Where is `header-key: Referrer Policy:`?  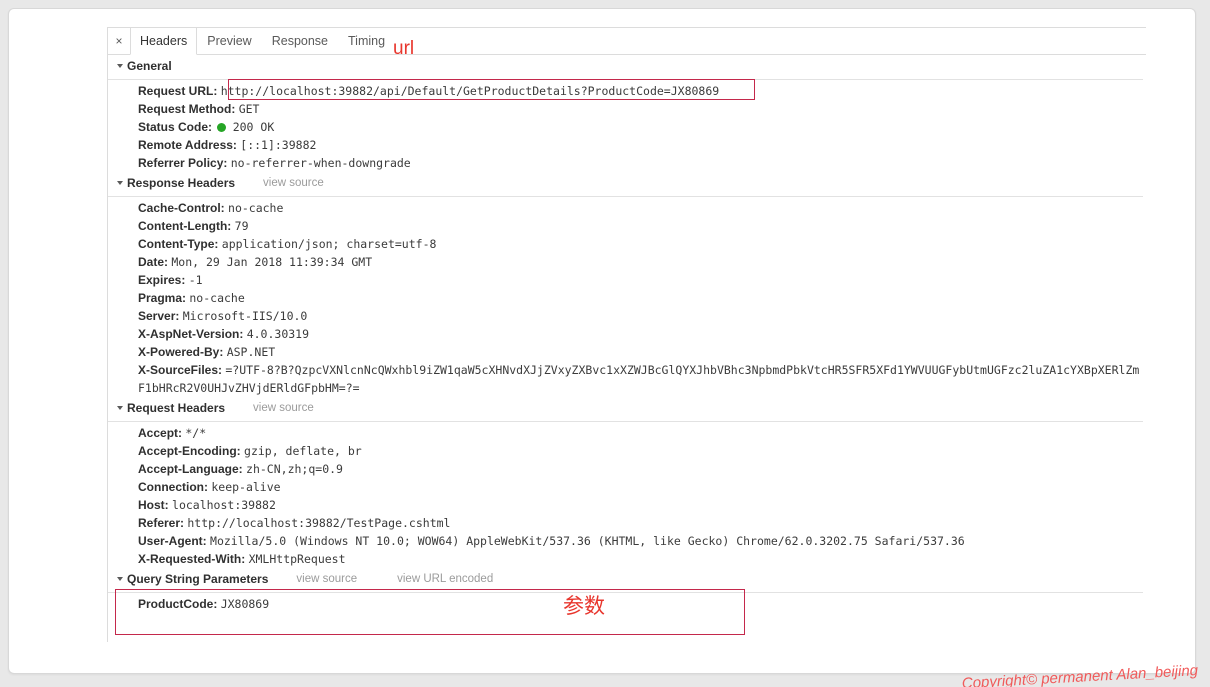 header-key: Referrer Policy: is located at coordinates (183, 163).